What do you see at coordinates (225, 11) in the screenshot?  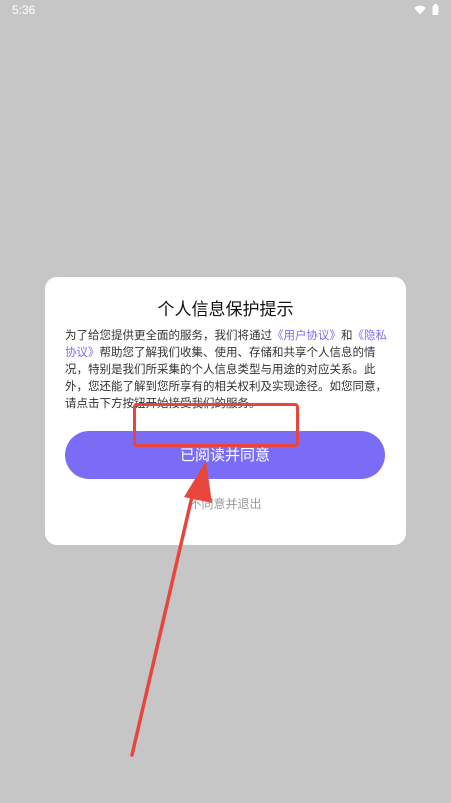 I see `status-bar: 5:36` at bounding box center [225, 11].